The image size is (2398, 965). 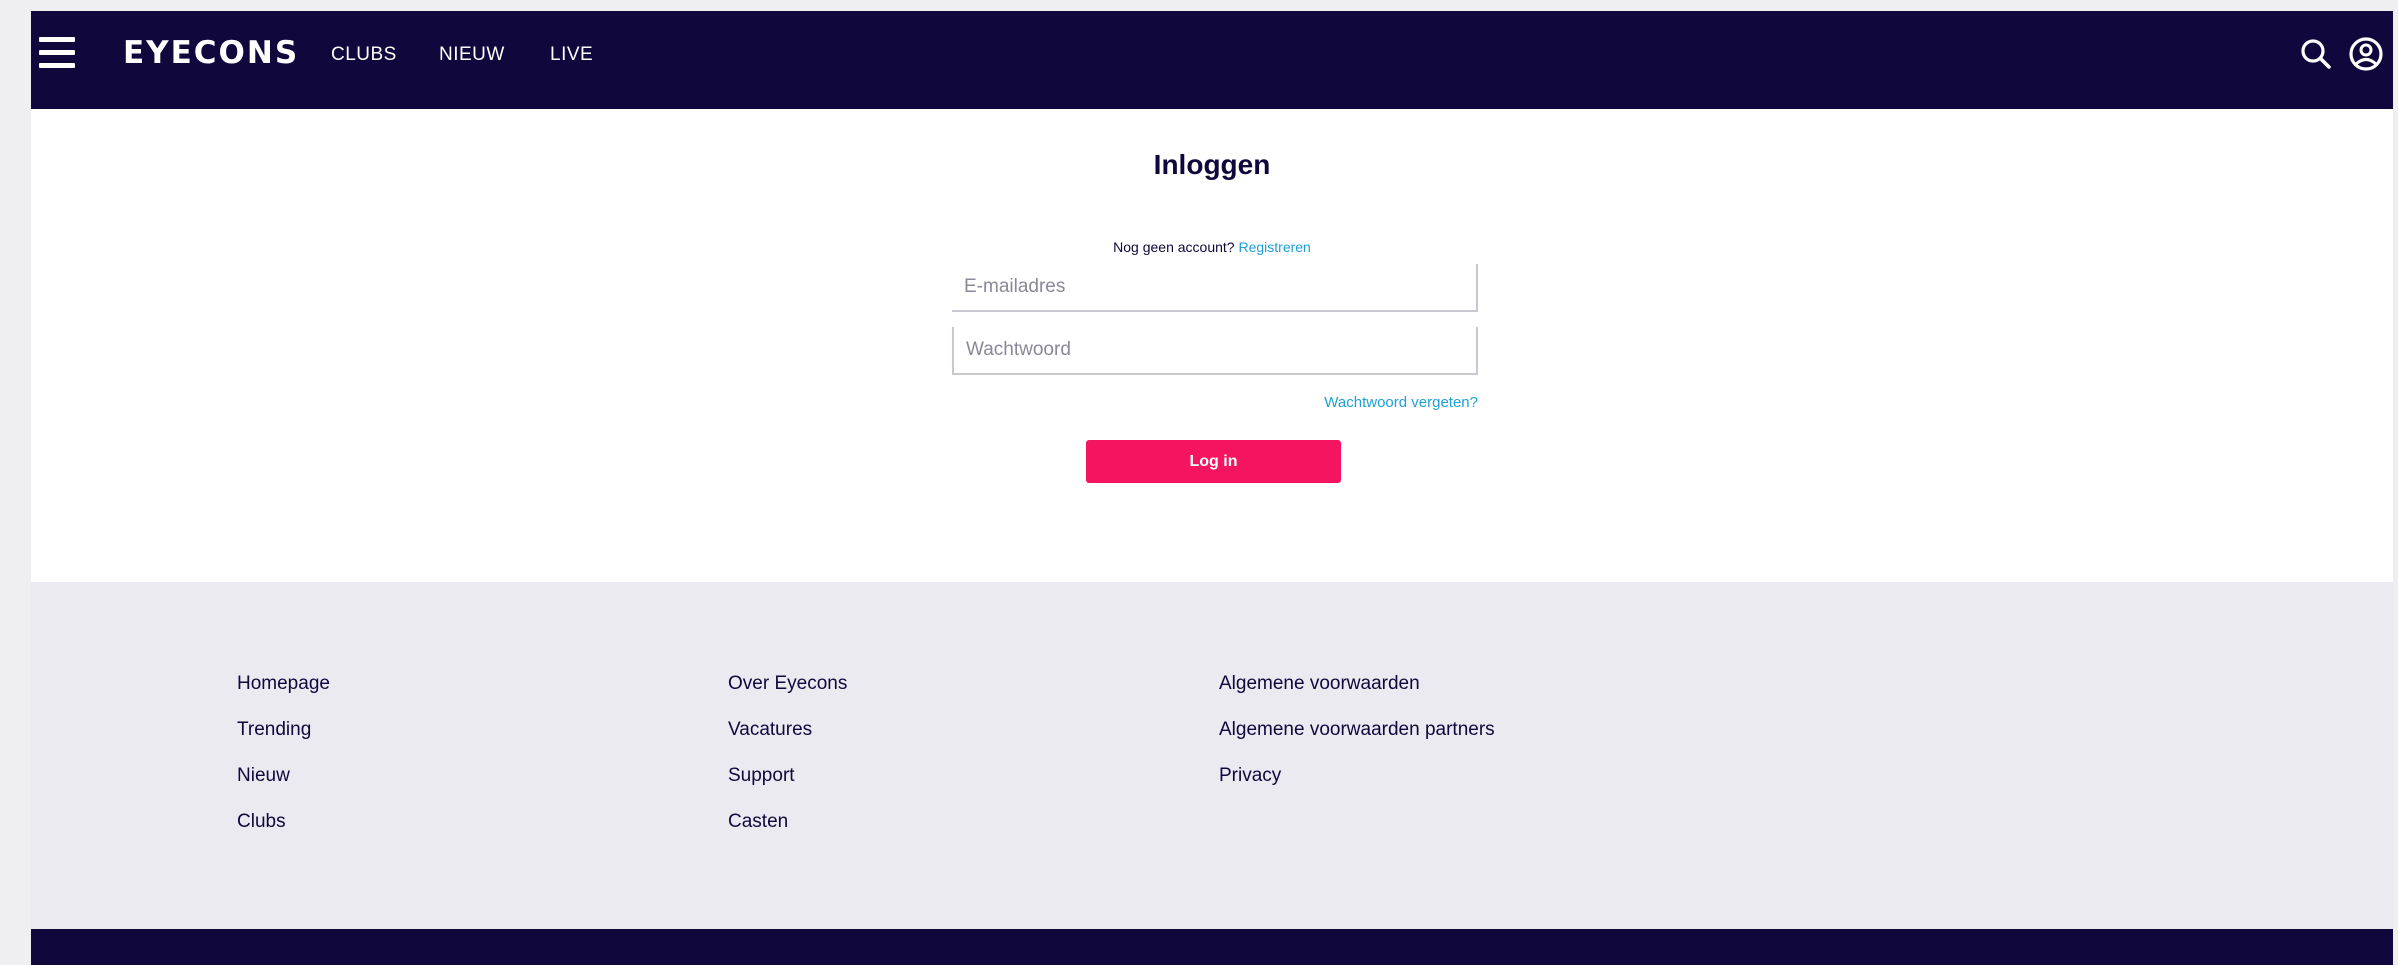 I want to click on footer-link-clubs: Clubs, so click(x=283, y=835).